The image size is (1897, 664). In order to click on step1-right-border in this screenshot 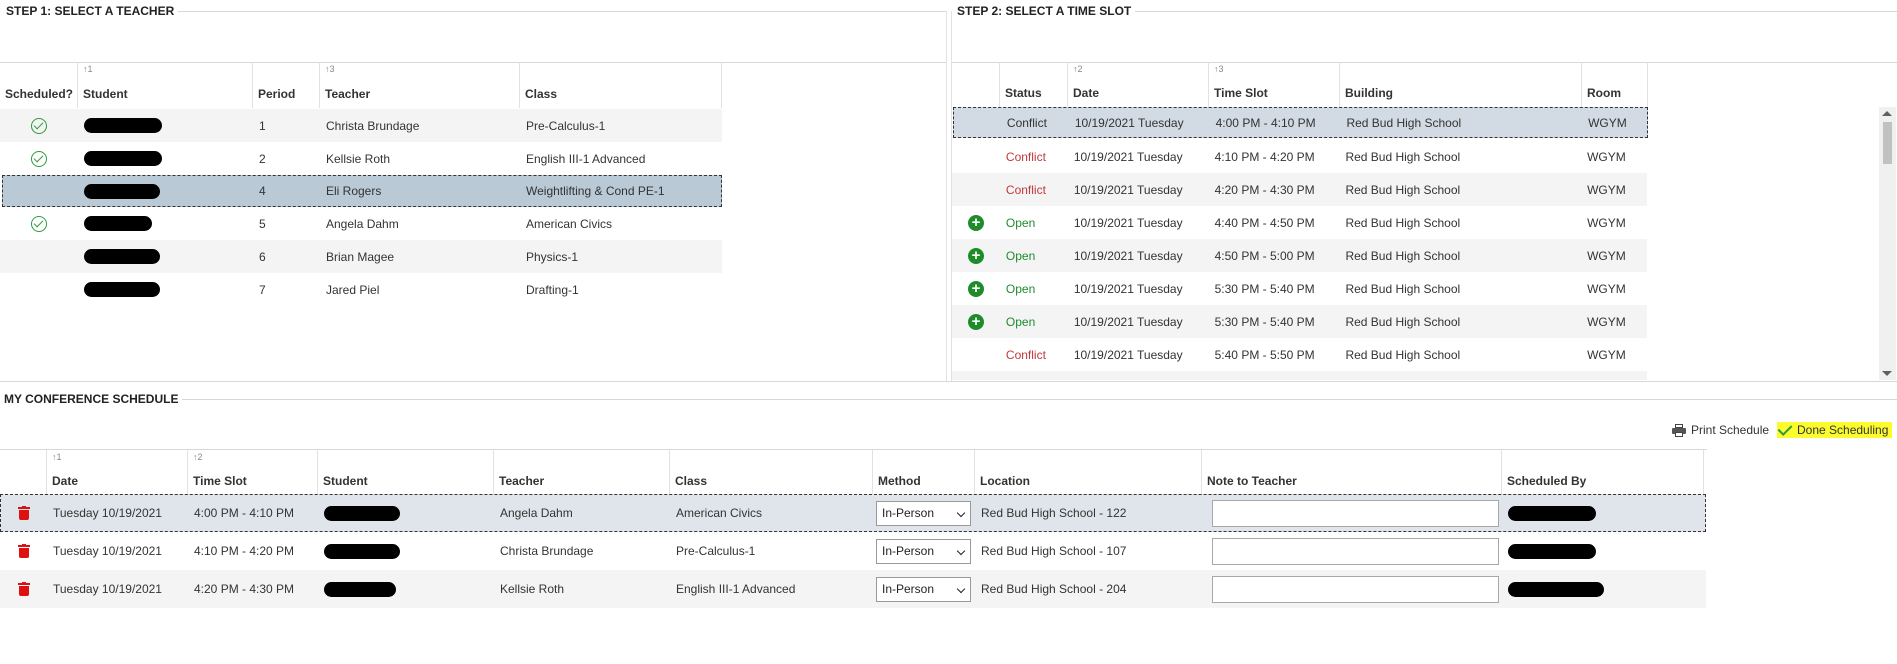, I will do `click(946, 196)`.